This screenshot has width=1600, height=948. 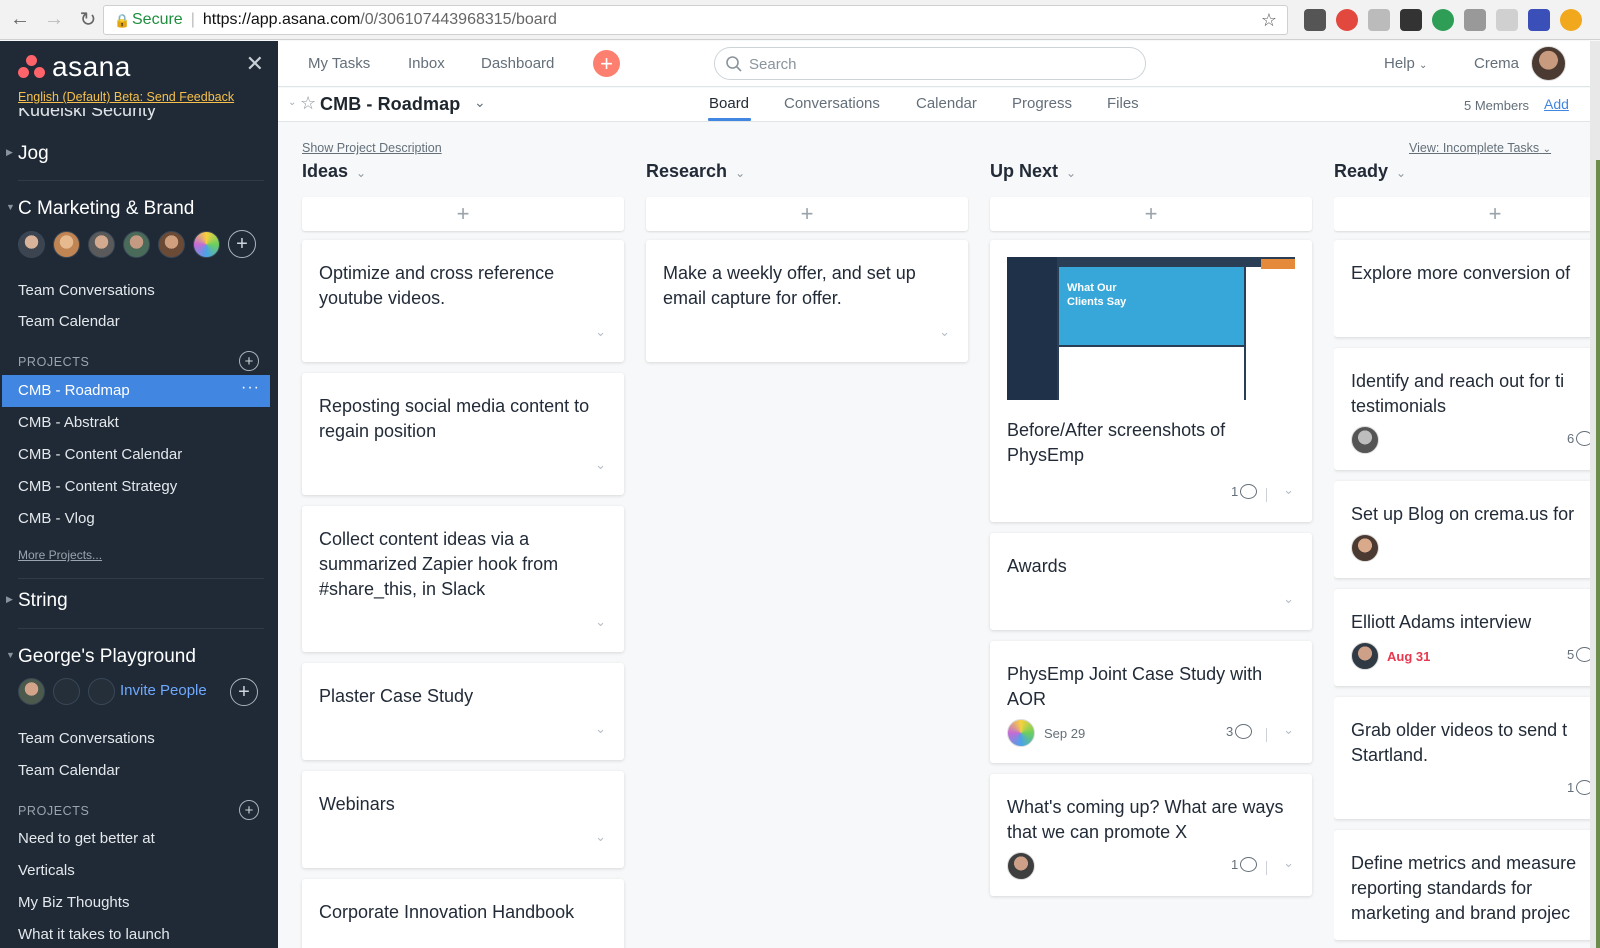 What do you see at coordinates (56, 518) in the screenshot?
I see `sidebar-project-vlog: CMB - Vlog` at bounding box center [56, 518].